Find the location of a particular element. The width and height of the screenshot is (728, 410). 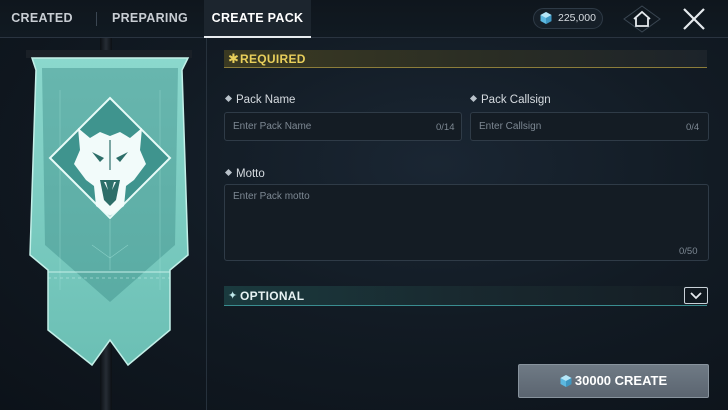

currency-amount: 225,000 is located at coordinates (577, 18).